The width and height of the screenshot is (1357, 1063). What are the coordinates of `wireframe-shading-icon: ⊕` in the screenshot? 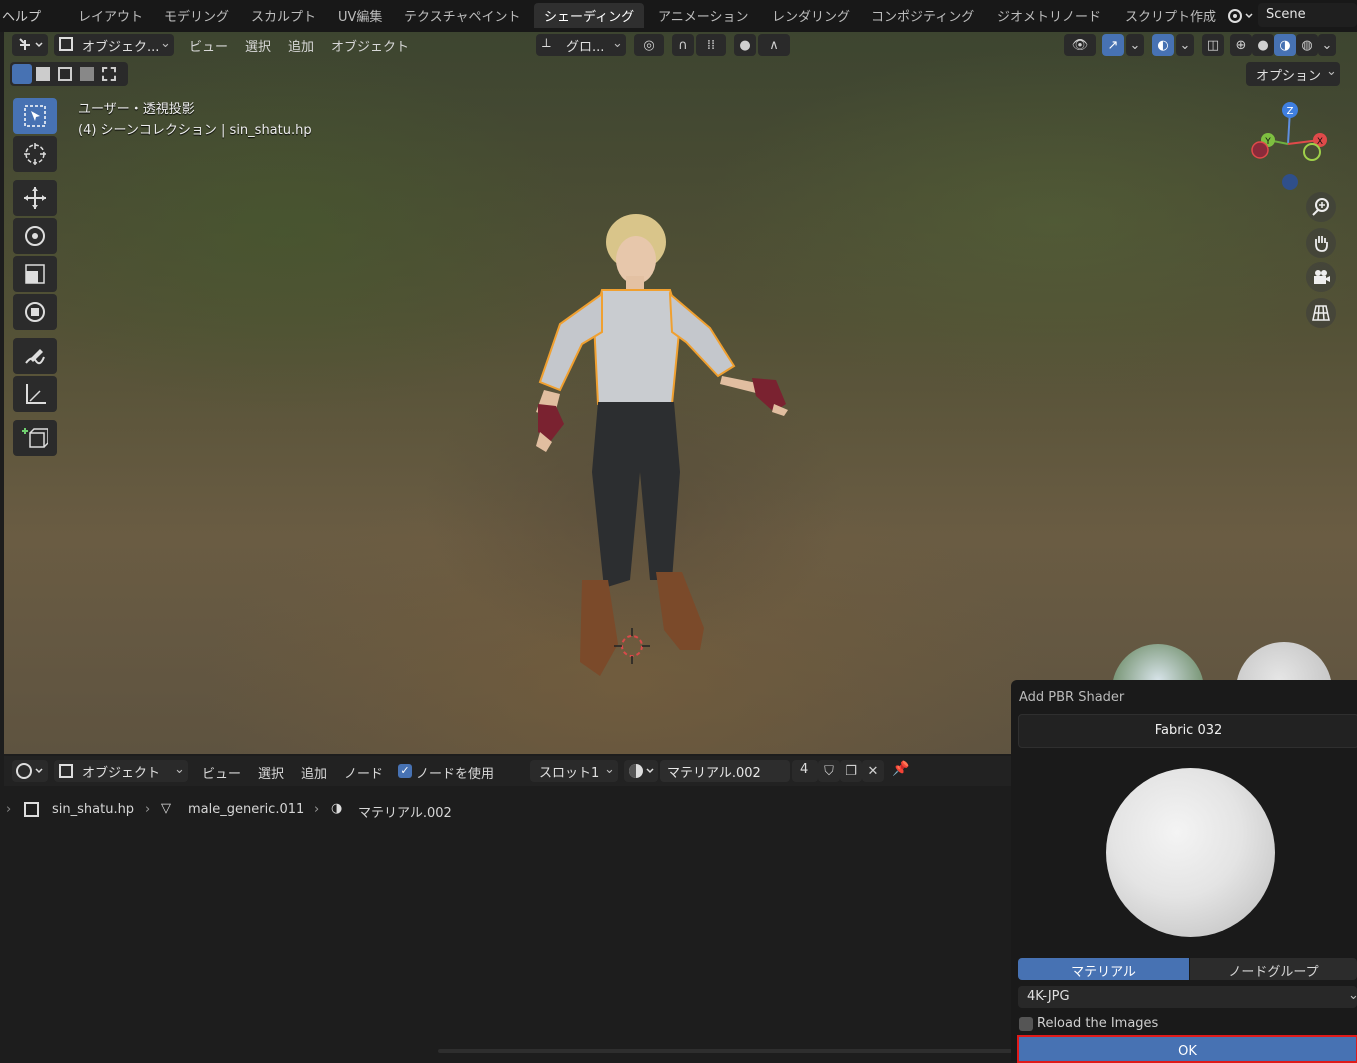 It's located at (1241, 45).